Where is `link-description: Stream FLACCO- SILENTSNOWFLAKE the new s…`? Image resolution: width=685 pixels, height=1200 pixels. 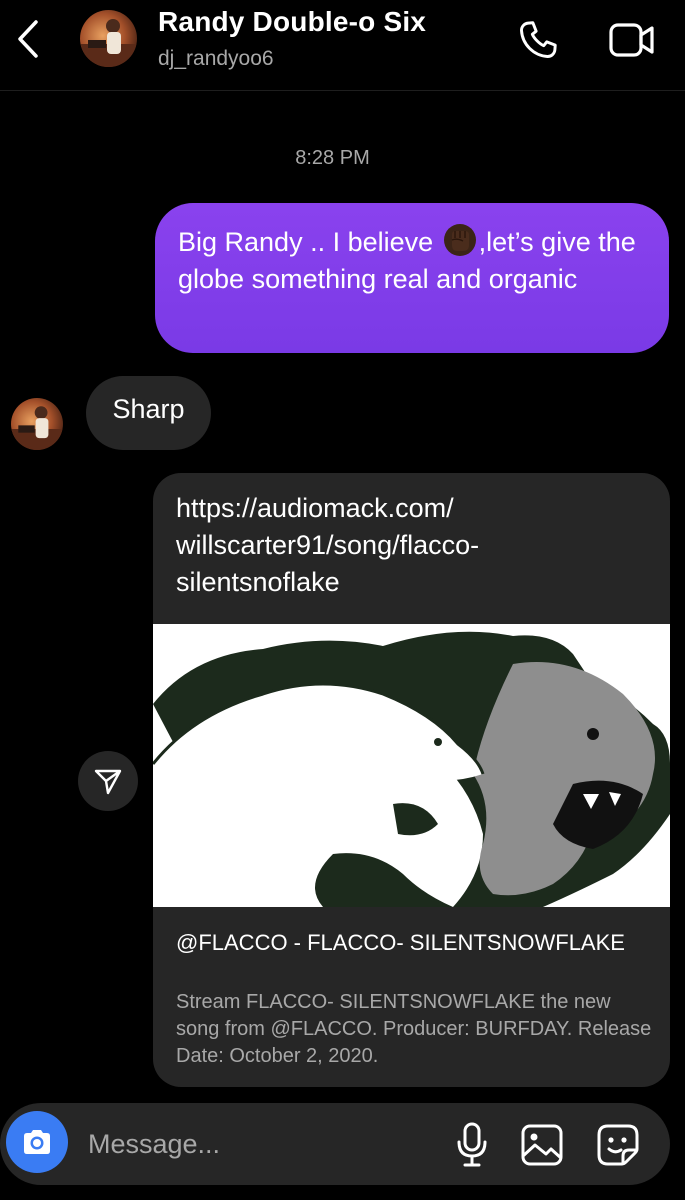 link-description: Stream FLACCO- SILENTSNOWFLAKE the new s… is located at coordinates (414, 1029).